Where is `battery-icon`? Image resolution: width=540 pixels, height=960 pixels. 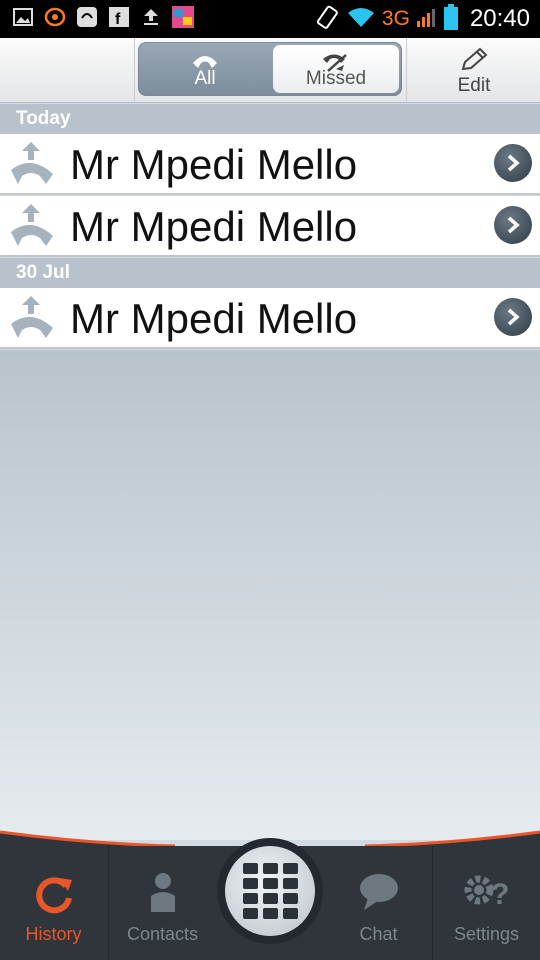 battery-icon is located at coordinates (450, 19).